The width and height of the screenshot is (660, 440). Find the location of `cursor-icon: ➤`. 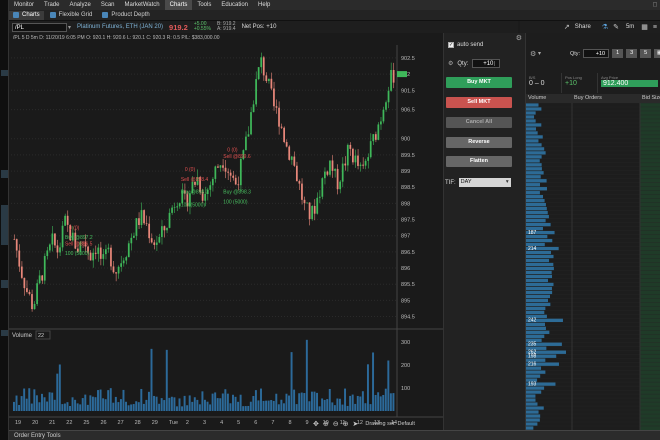

cursor-icon: ➤ is located at coordinates (356, 424).